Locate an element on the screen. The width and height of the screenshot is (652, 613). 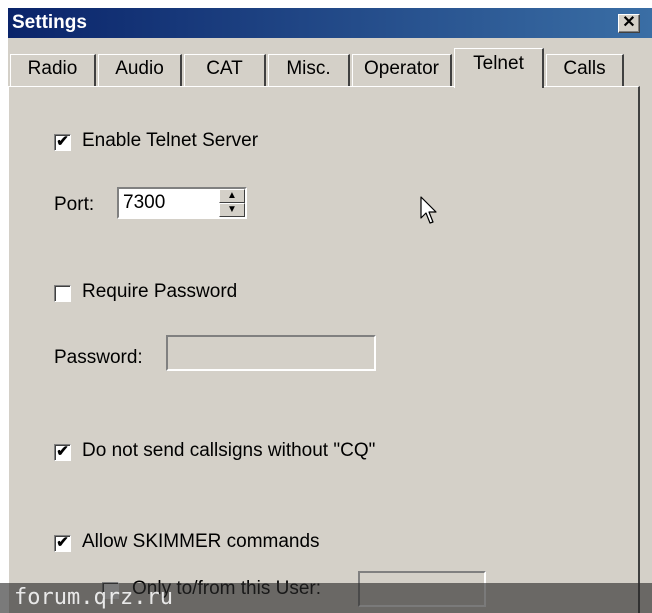
no-callsigns-label: Do not send callsigns without "CQ" is located at coordinates (229, 450).